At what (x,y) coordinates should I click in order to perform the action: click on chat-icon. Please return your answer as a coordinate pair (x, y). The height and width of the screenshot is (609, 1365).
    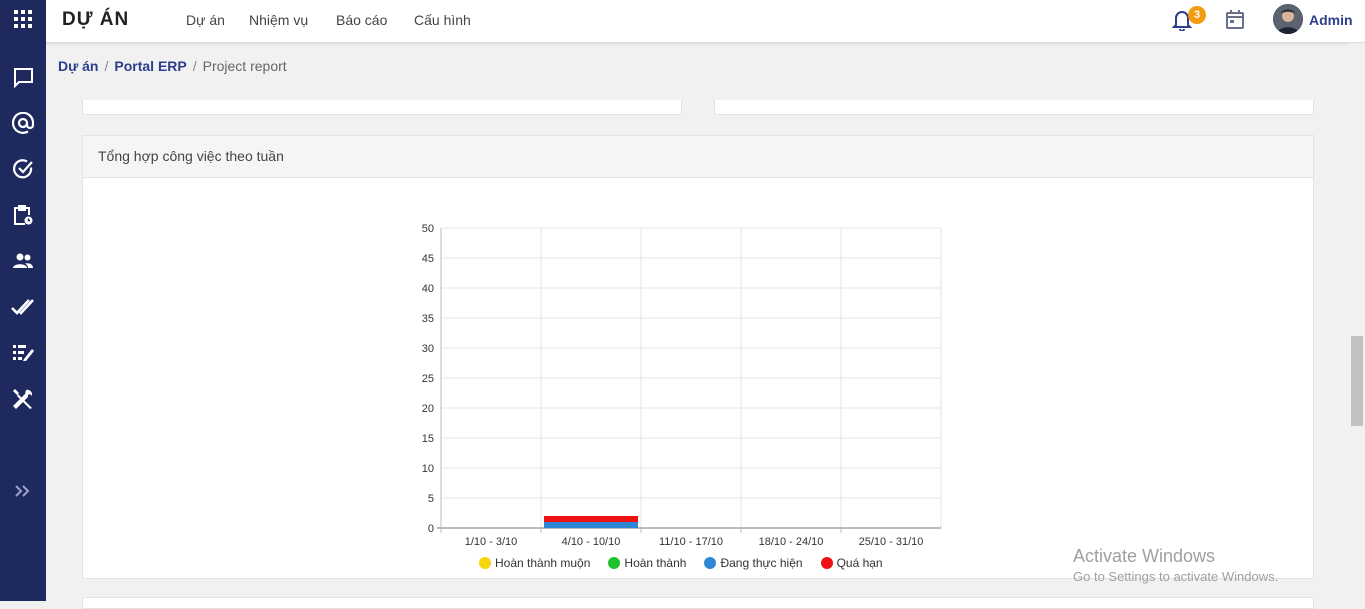
    Looking at the image, I should click on (23, 77).